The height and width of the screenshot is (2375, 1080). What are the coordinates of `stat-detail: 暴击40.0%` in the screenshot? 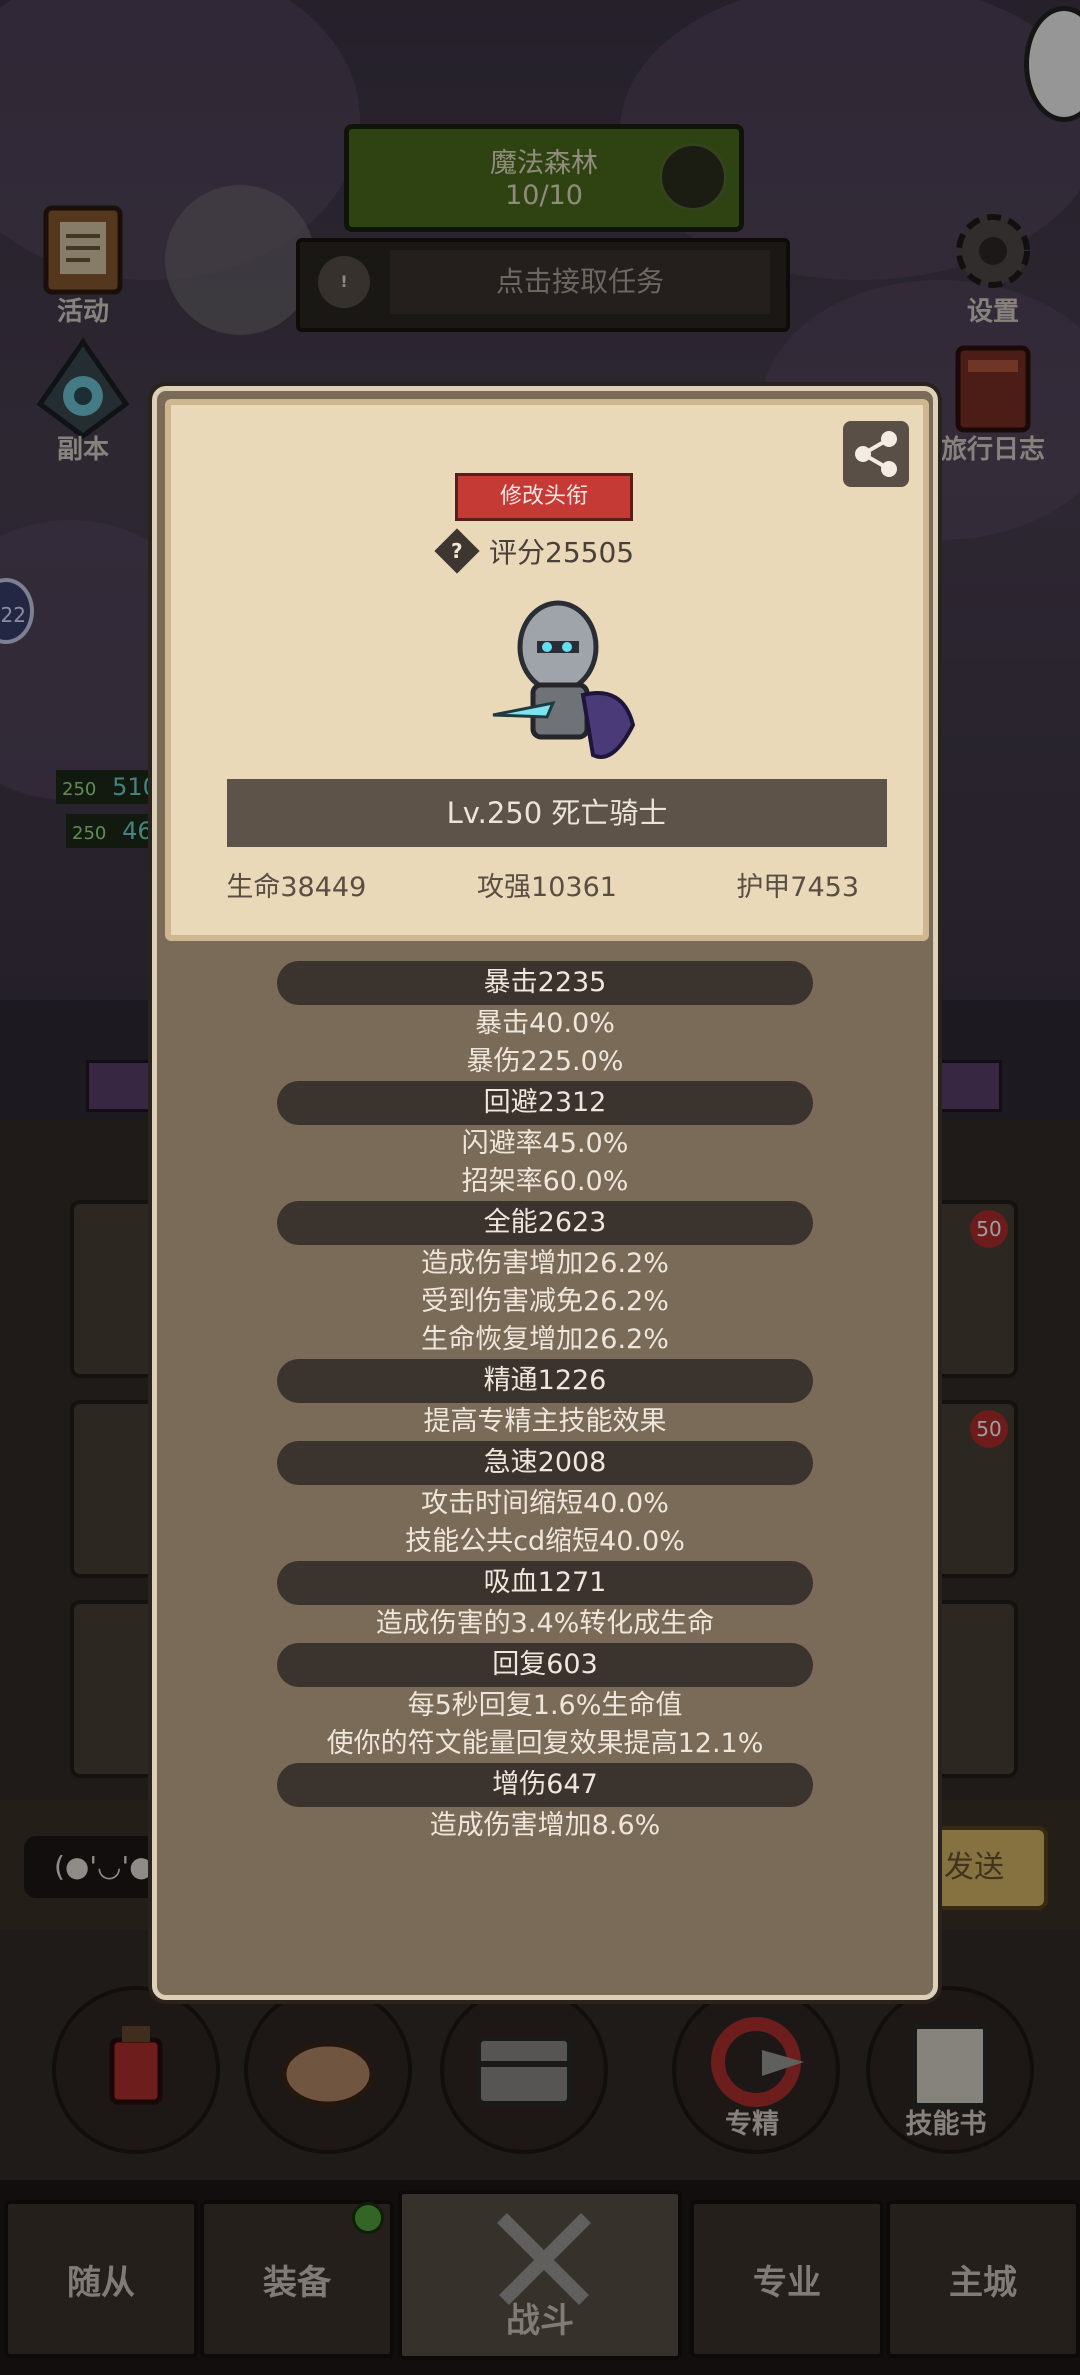 It's located at (545, 1023).